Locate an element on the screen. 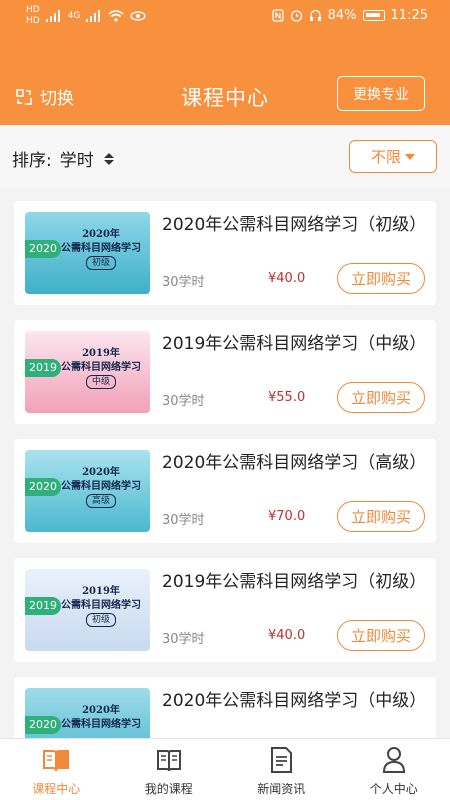 Image resolution: width=450 pixels, height=800 pixels. tab-my-courses: 我的课程 is located at coordinates (169, 769).